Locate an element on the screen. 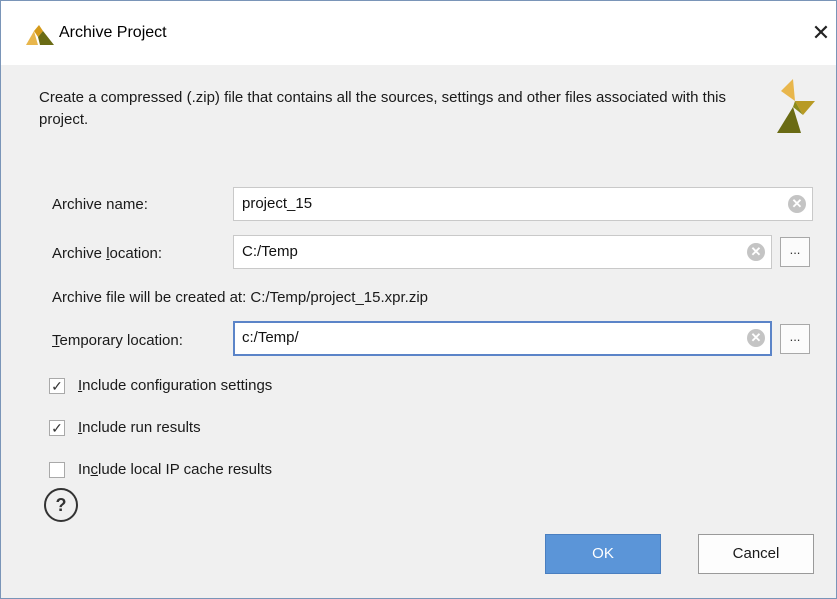  include-config-label: Include configuration settings is located at coordinates (175, 385).